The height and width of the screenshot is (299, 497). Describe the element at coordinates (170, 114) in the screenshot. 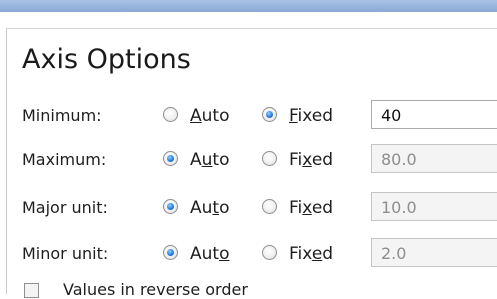

I see `minimum-auto-radio` at that location.